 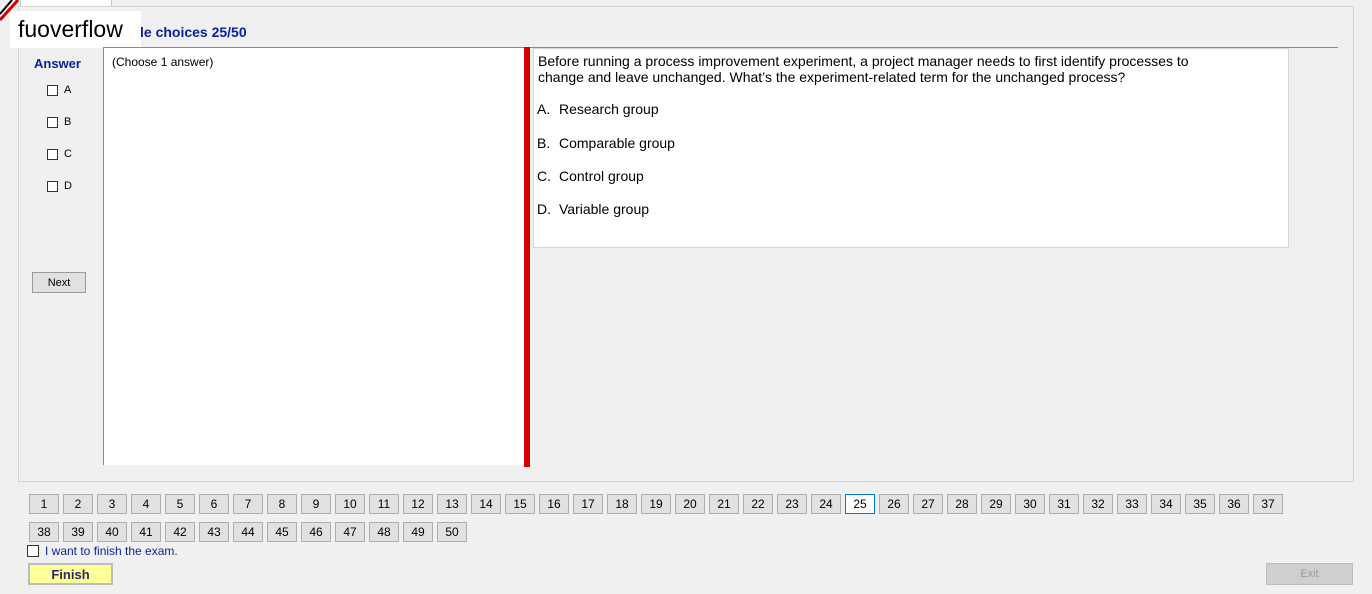 What do you see at coordinates (384, 532) in the screenshot?
I see `question-nav-button: 48` at bounding box center [384, 532].